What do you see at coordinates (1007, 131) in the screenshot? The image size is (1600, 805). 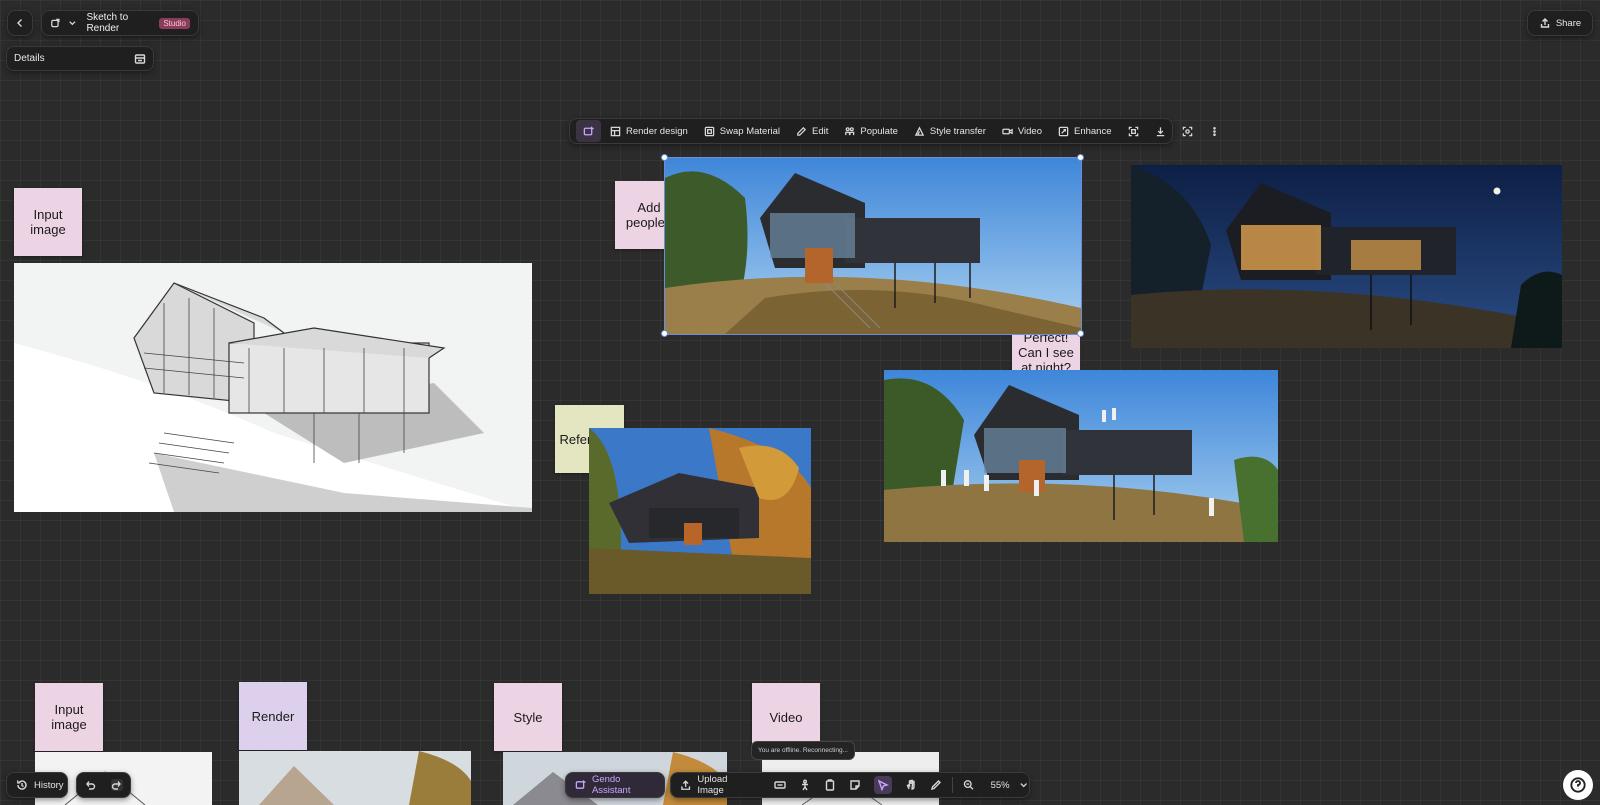 I see `video-icon` at bounding box center [1007, 131].